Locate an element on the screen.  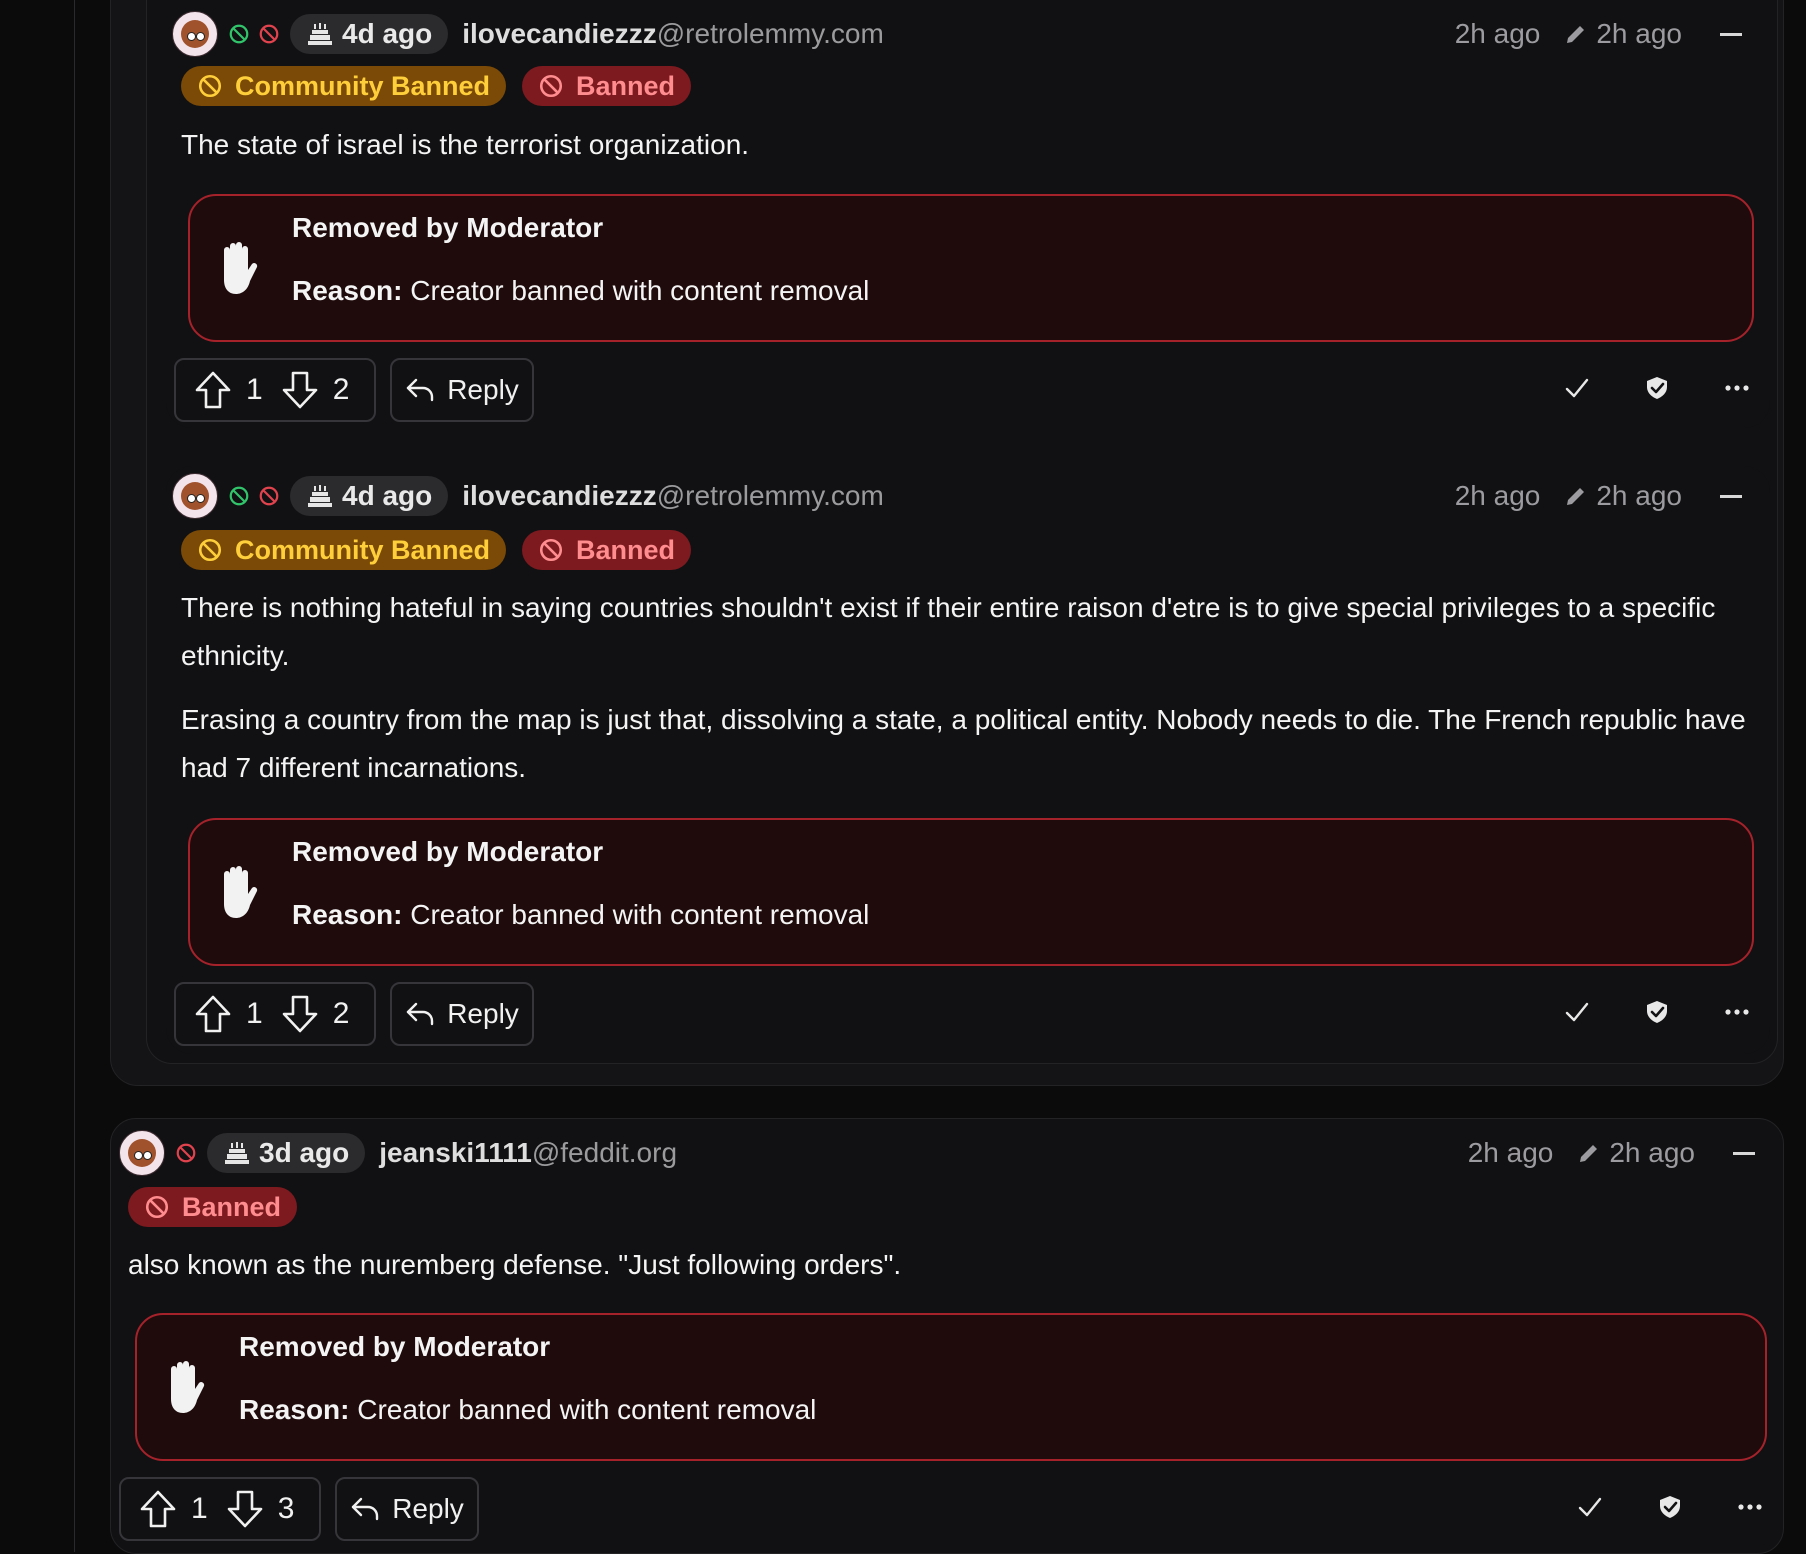
vote-buttons: 1 3 is located at coordinates (220, 1509).